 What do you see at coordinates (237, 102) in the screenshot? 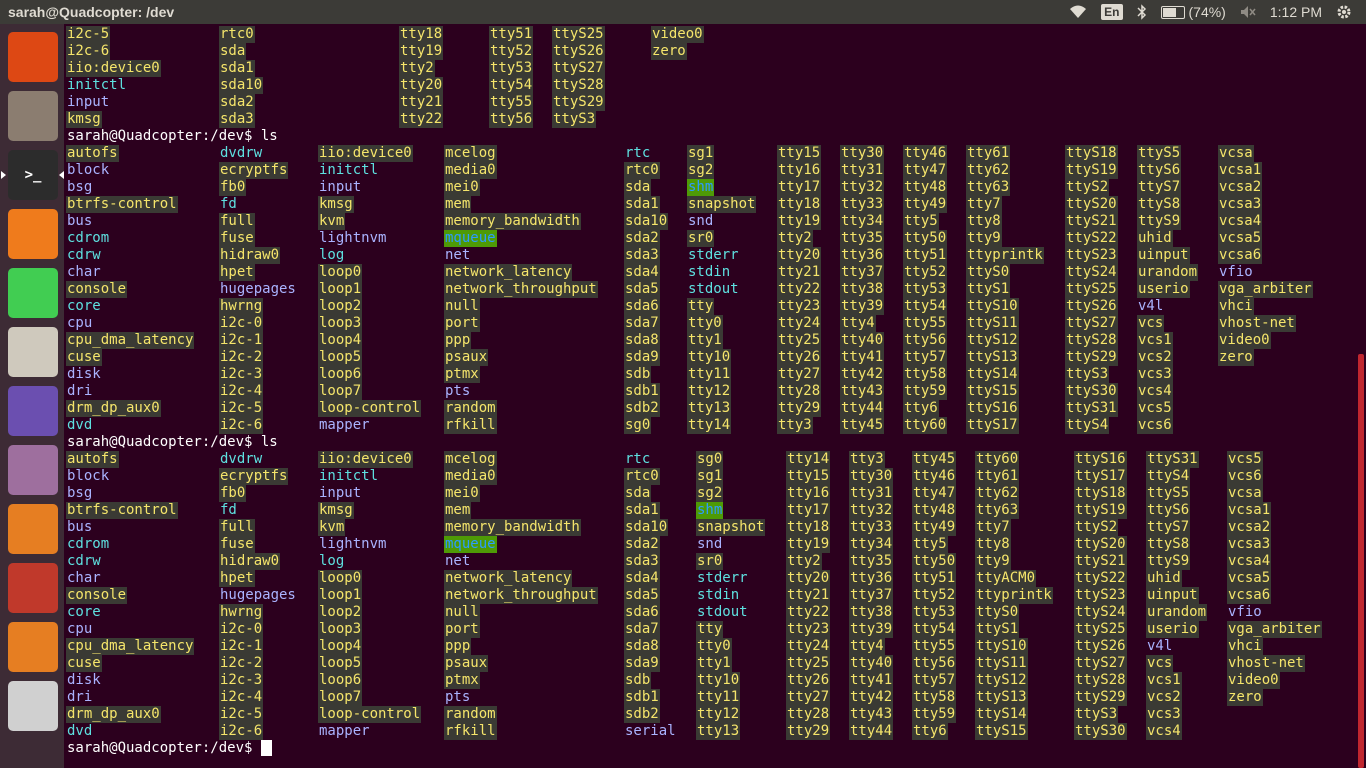
I see `file-entry: sda2` at bounding box center [237, 102].